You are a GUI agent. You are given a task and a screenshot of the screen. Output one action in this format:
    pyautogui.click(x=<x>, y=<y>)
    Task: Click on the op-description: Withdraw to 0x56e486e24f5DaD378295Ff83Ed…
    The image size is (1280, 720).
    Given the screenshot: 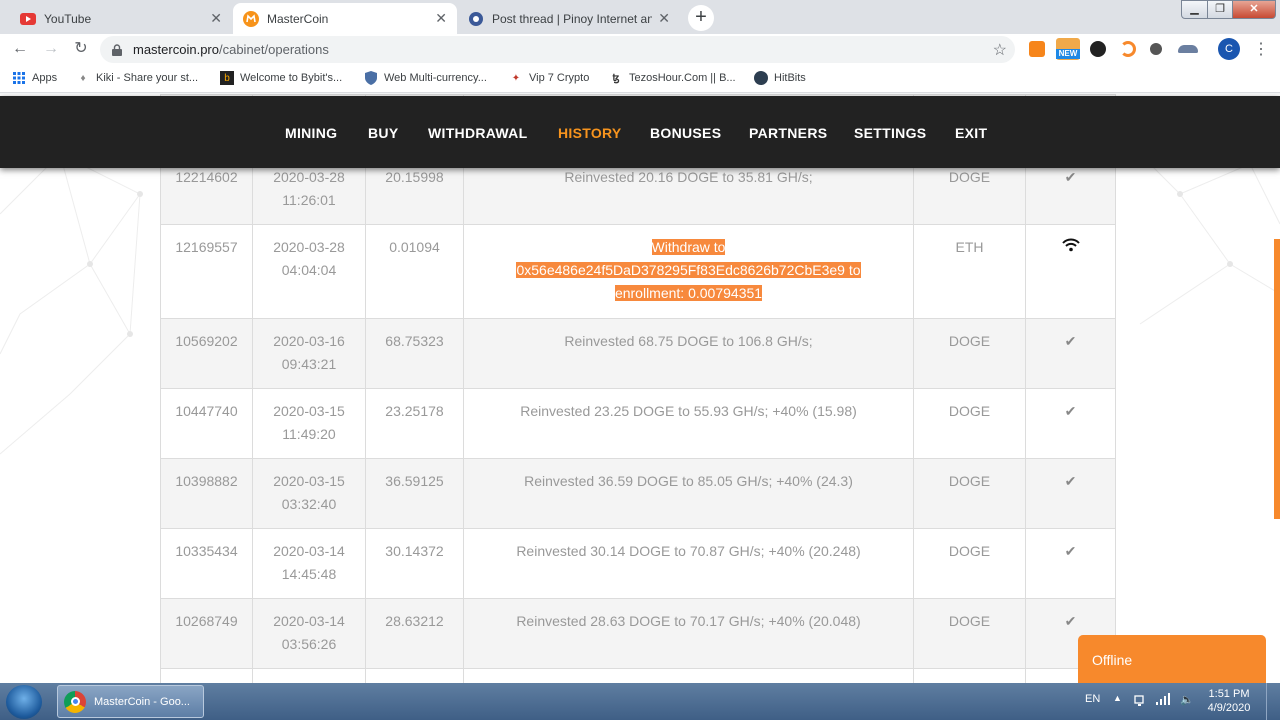 What is the action you would take?
    pyautogui.click(x=688, y=271)
    